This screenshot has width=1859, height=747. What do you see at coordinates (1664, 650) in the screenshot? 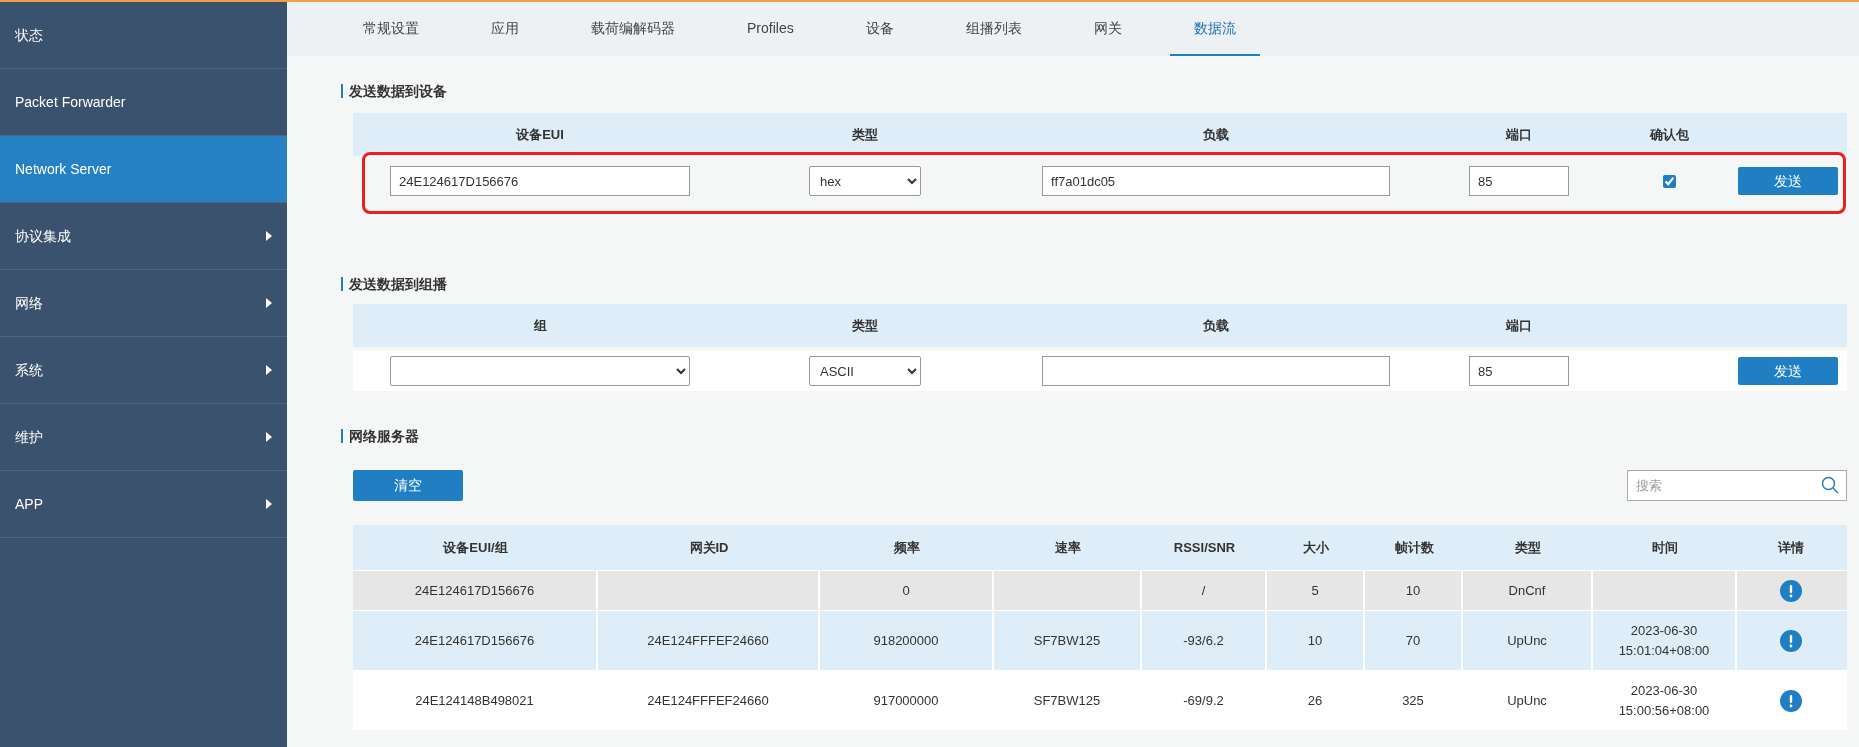
I see `table-cell-text: 15:01:04+08:00` at bounding box center [1664, 650].